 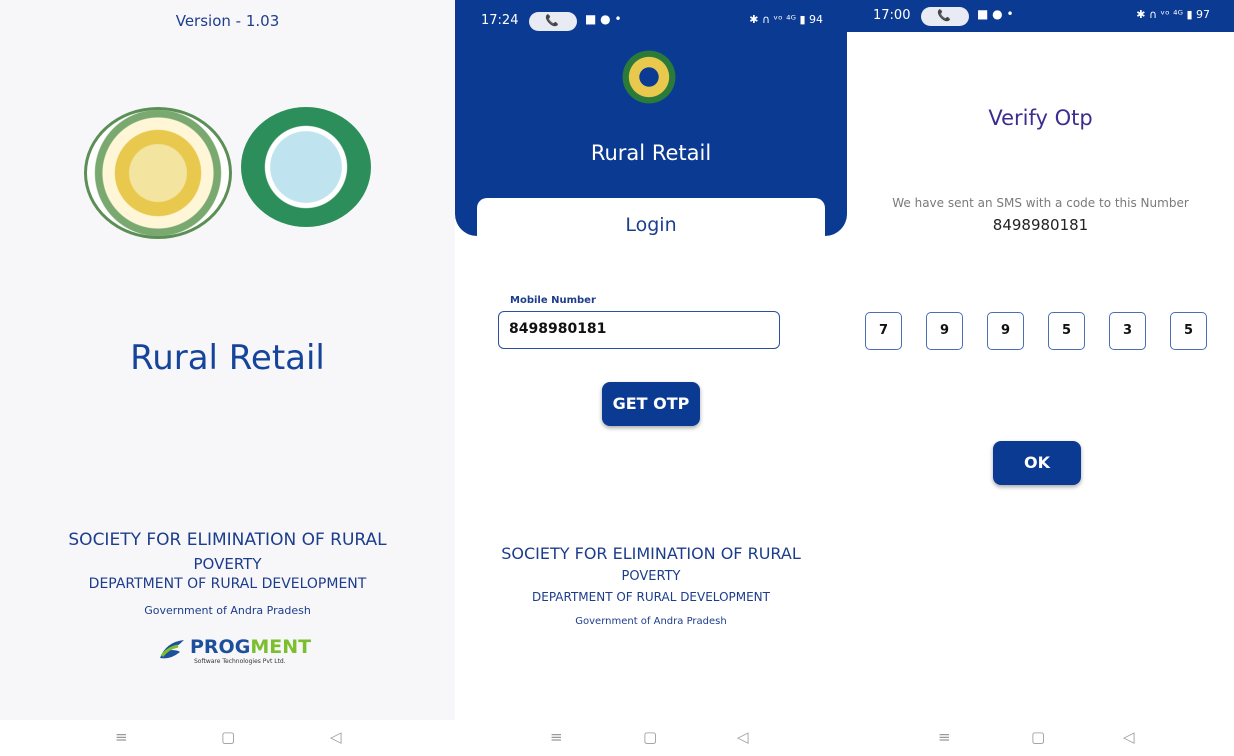 What do you see at coordinates (240, 661) in the screenshot?
I see `logo-tagline: Software Technologies Pvt Ltd.` at bounding box center [240, 661].